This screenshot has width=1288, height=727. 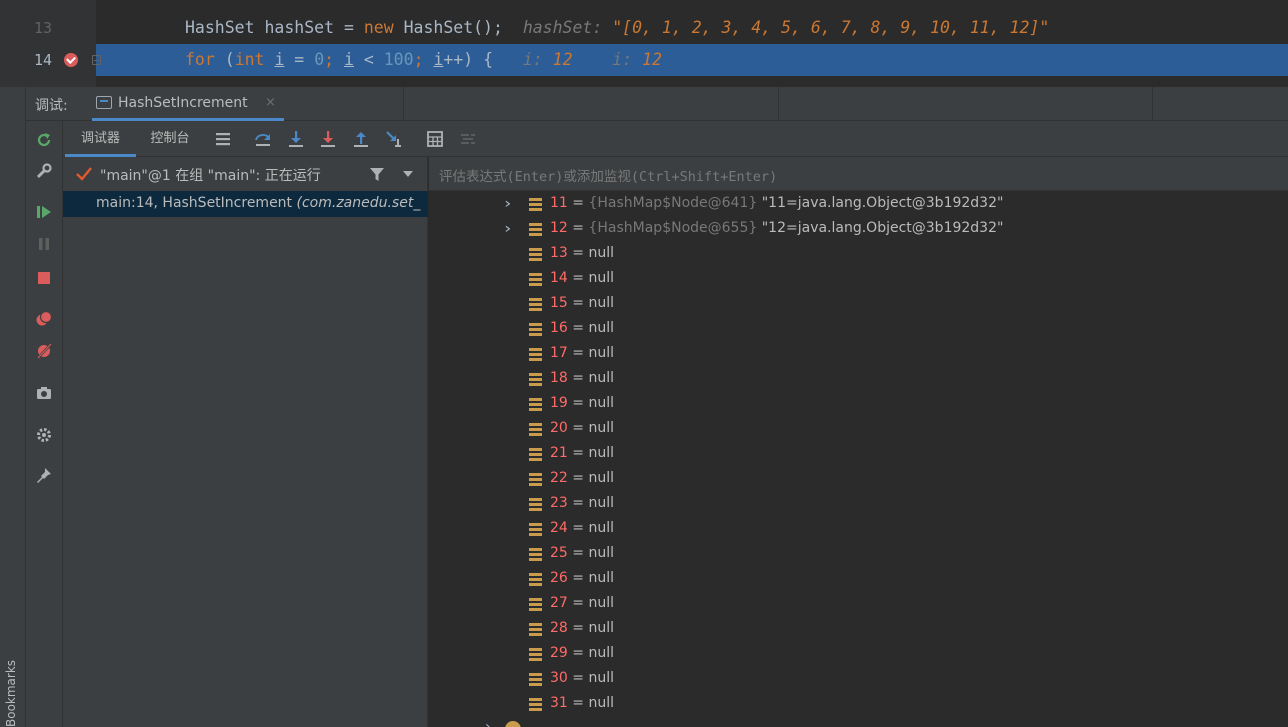 I want to click on variable-row: 27 = null, so click(x=858, y=604).